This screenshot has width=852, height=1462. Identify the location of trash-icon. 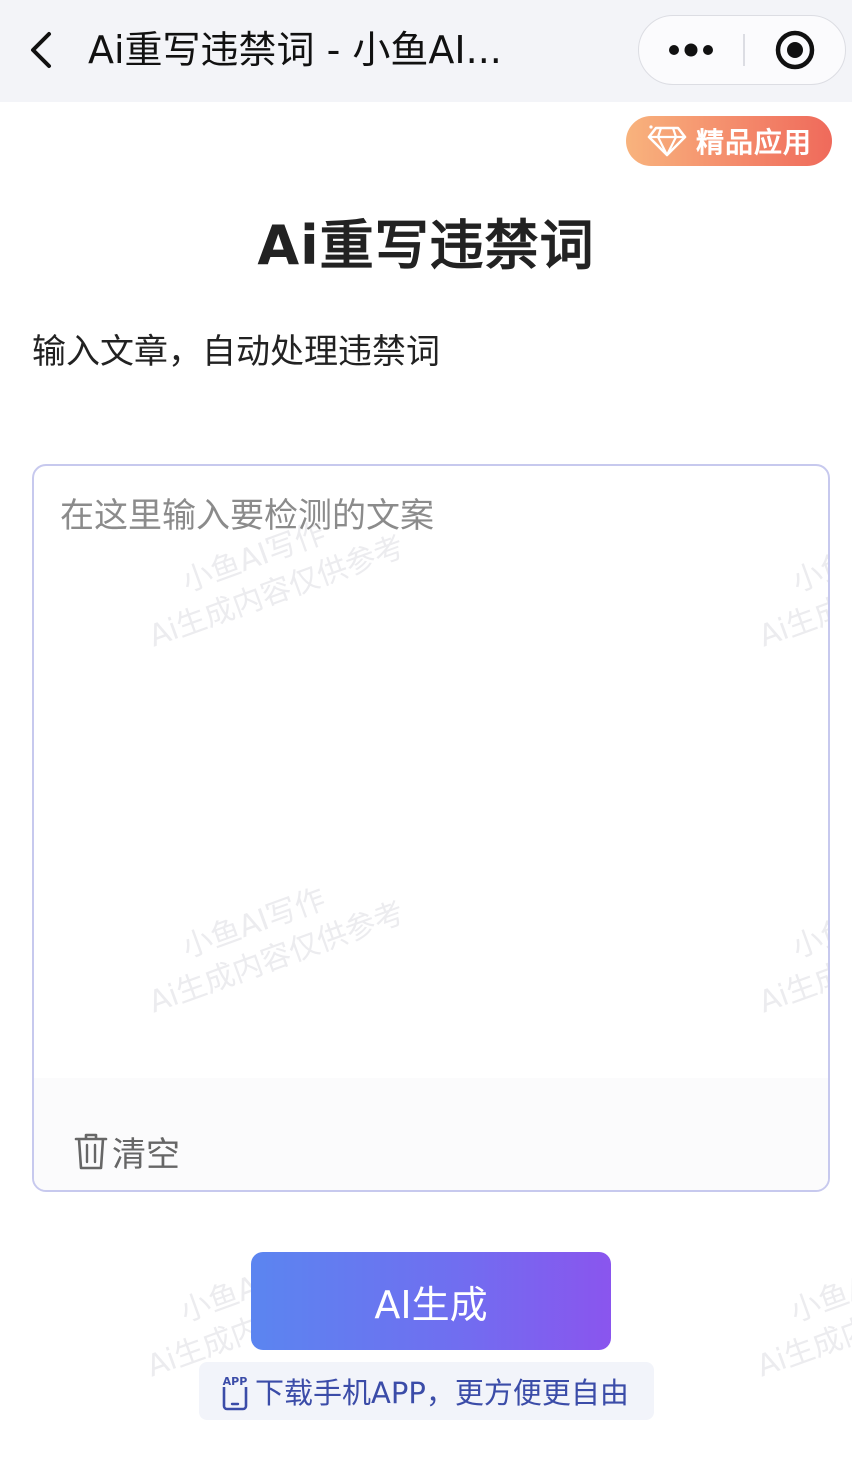
(91, 1151).